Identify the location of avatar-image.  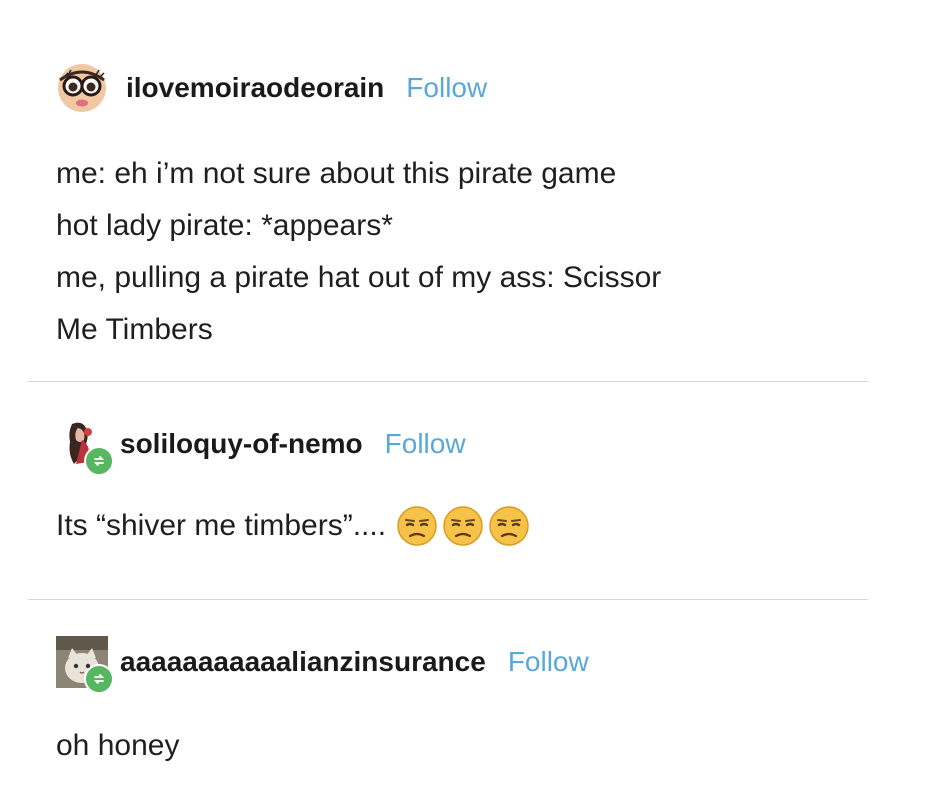
(82, 88).